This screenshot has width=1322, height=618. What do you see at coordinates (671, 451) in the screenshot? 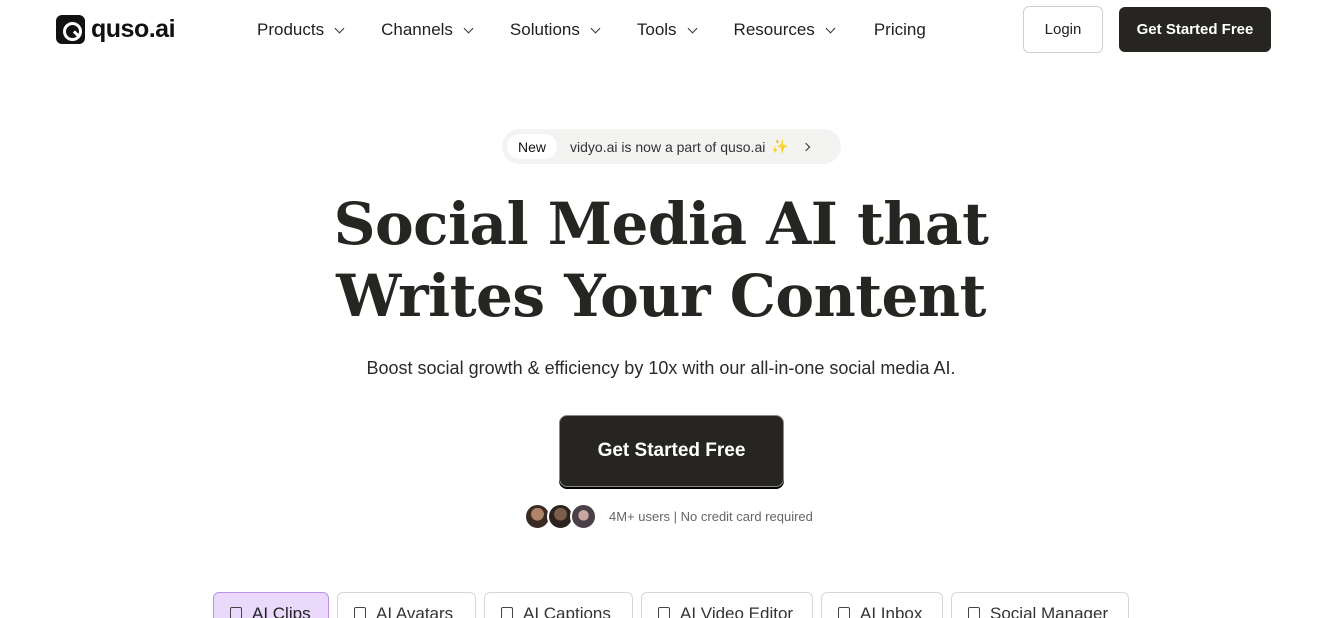
I see `get-started-button-hero: Get Started Free` at bounding box center [671, 451].